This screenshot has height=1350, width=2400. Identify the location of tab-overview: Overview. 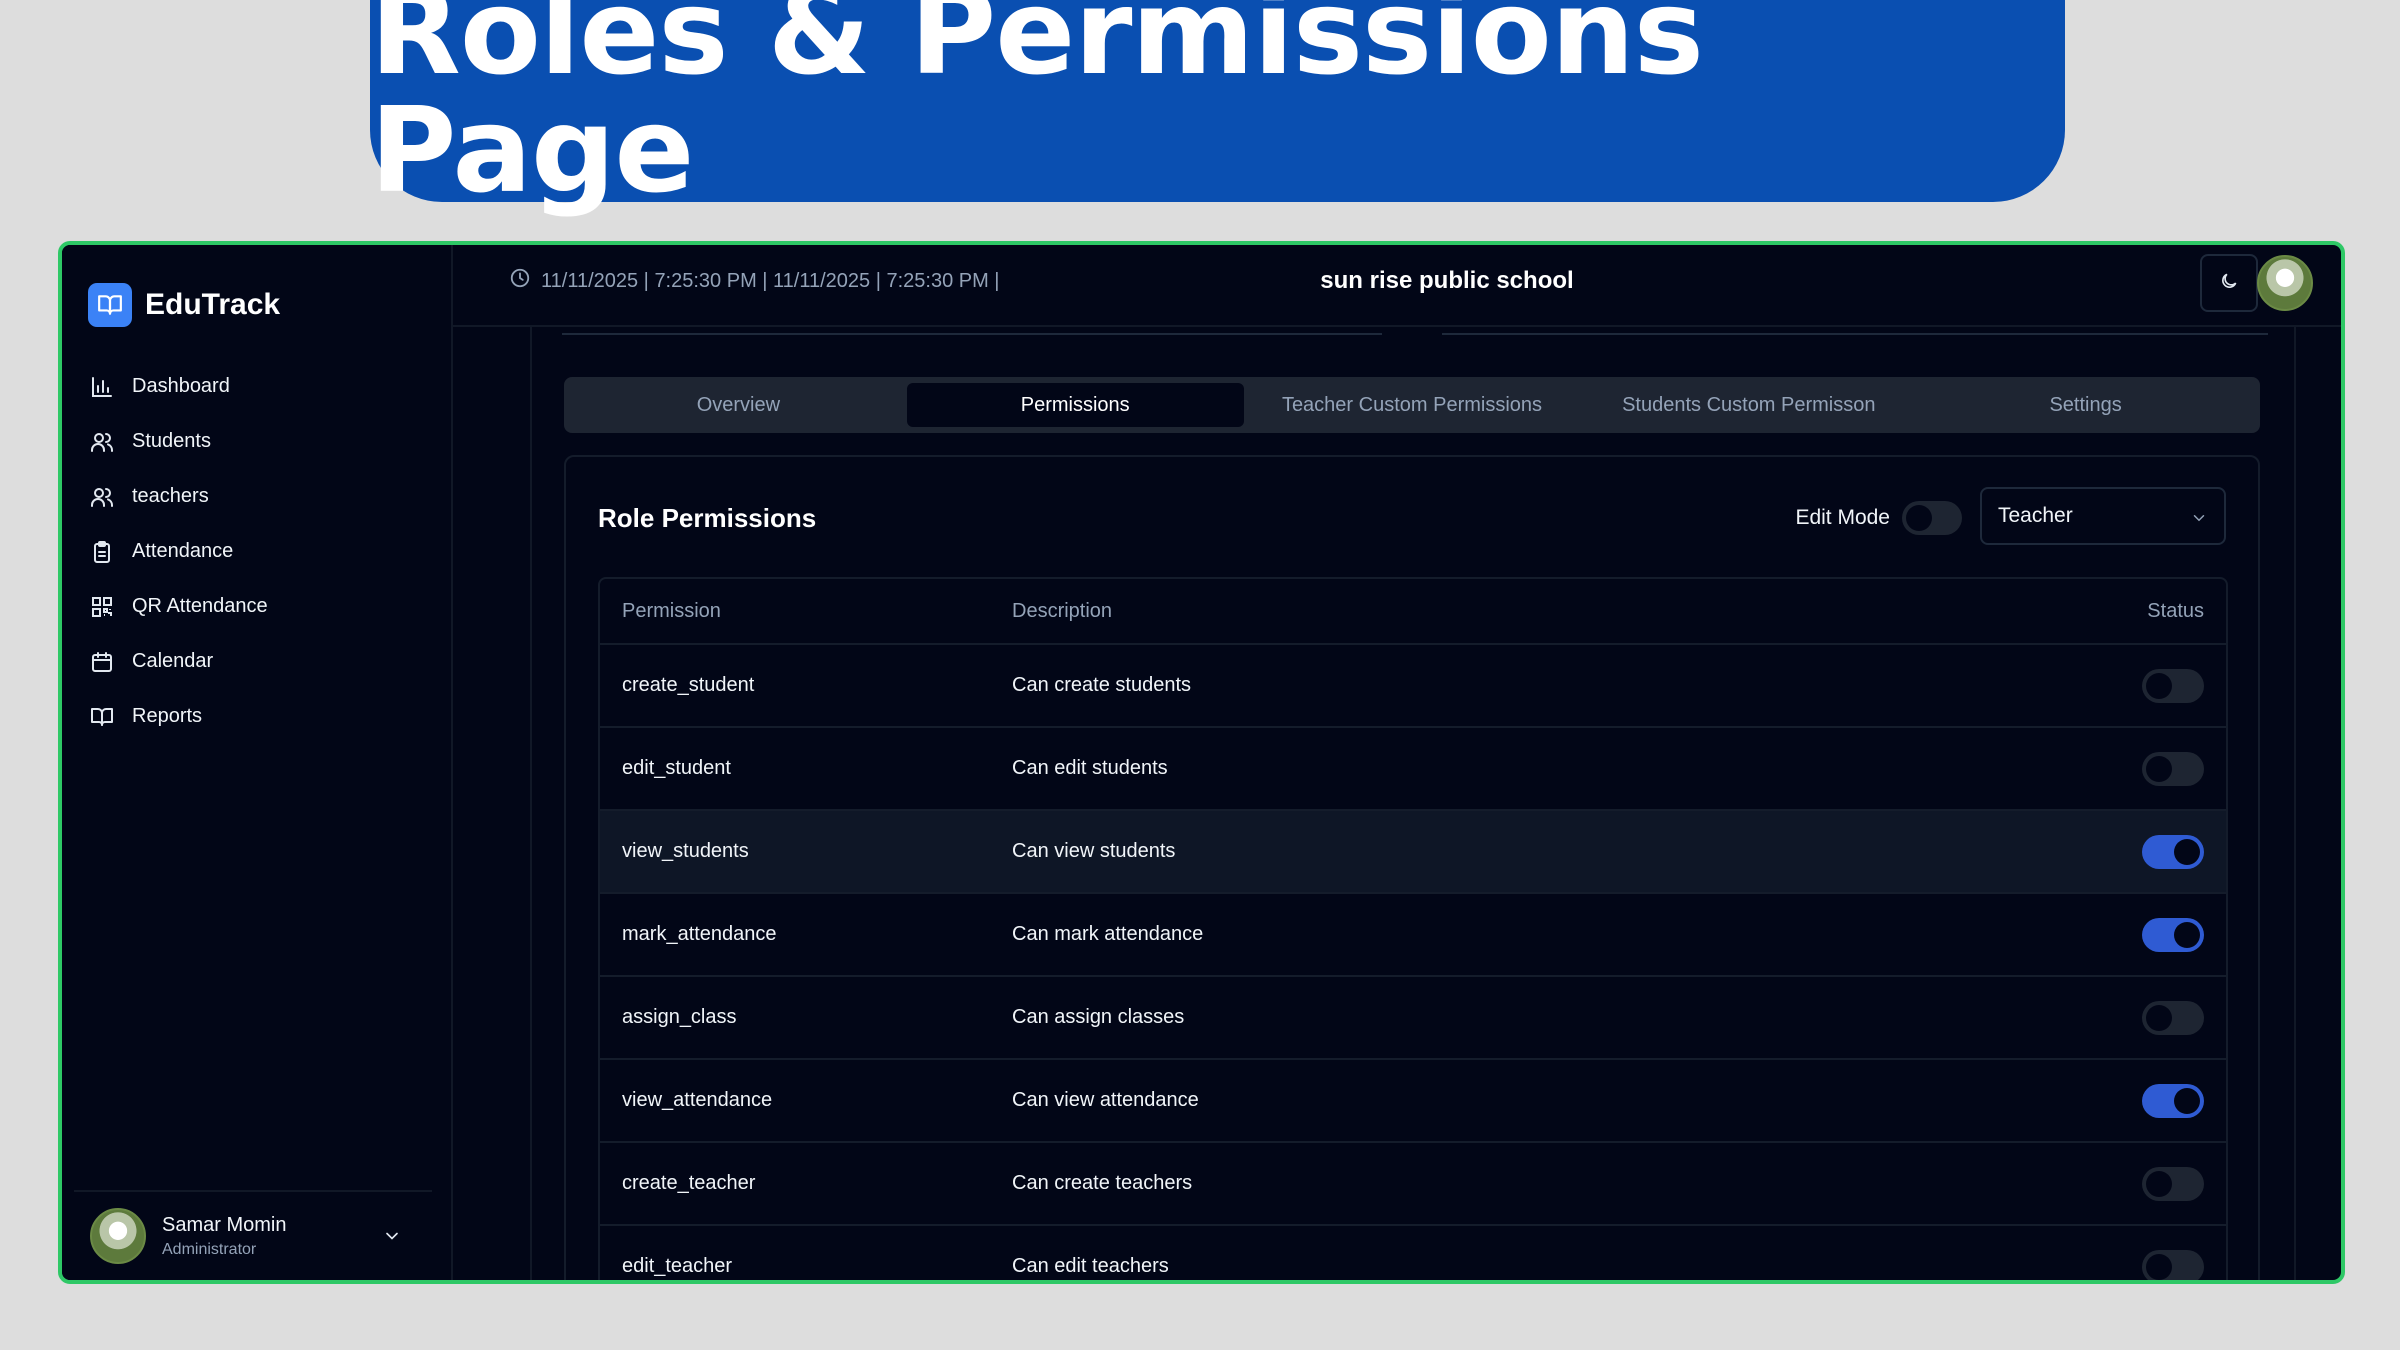
(738, 405).